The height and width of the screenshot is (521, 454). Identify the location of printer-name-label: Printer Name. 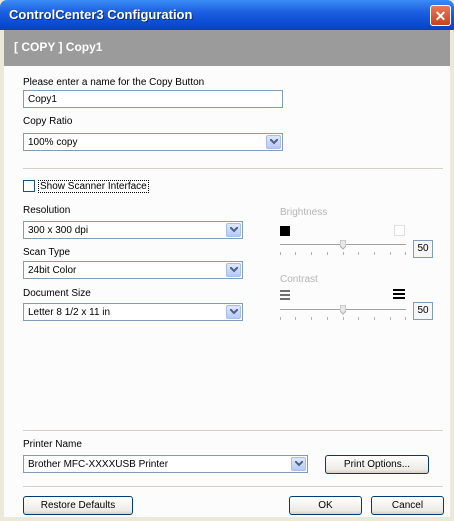
(52, 444).